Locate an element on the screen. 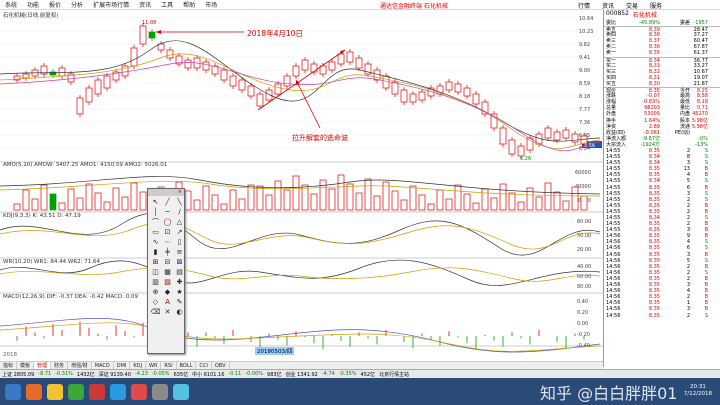 This screenshot has width=720, height=405. drawing-tool-icon: ▯ is located at coordinates (179, 242).